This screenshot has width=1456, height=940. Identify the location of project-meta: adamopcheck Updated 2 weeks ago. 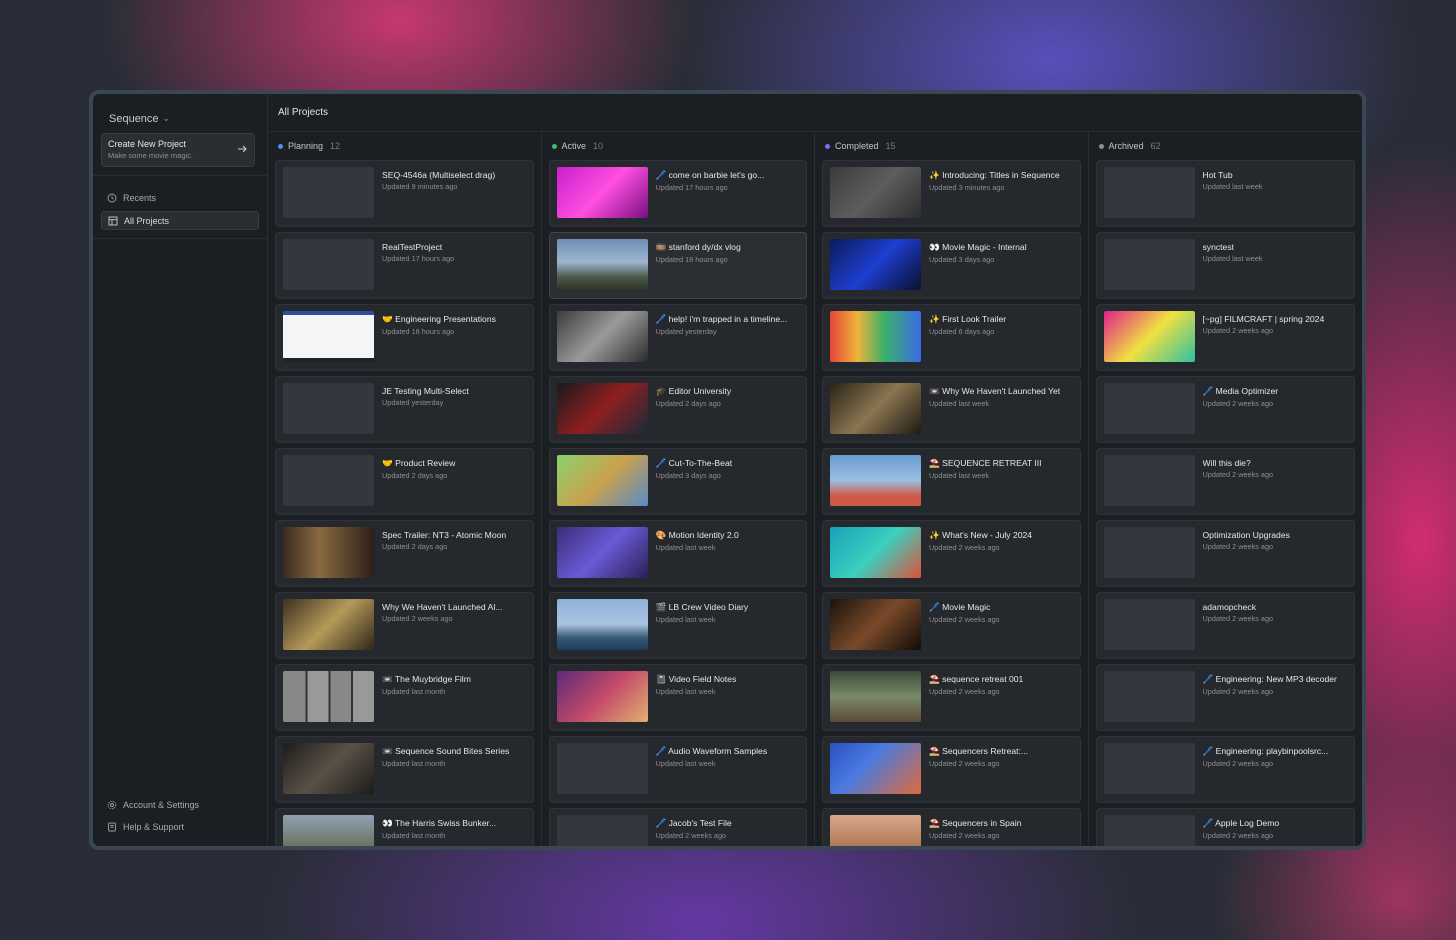
(1275, 625).